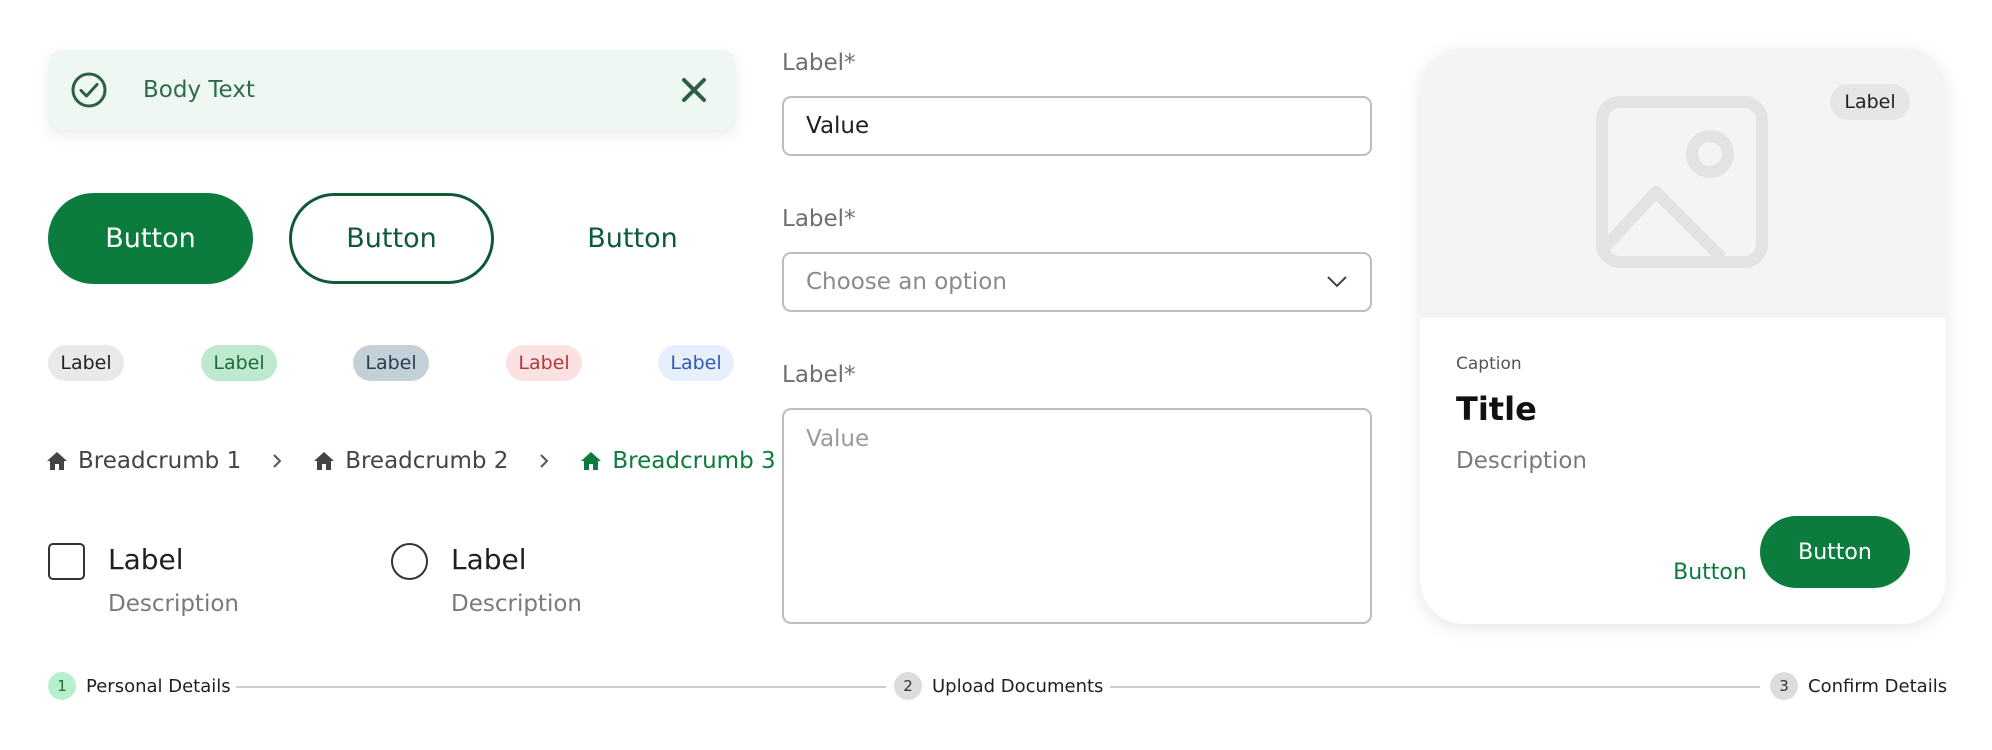 This screenshot has height=750, width=1992. What do you see at coordinates (391, 363) in the screenshot?
I see `tag-info-gray: Label` at bounding box center [391, 363].